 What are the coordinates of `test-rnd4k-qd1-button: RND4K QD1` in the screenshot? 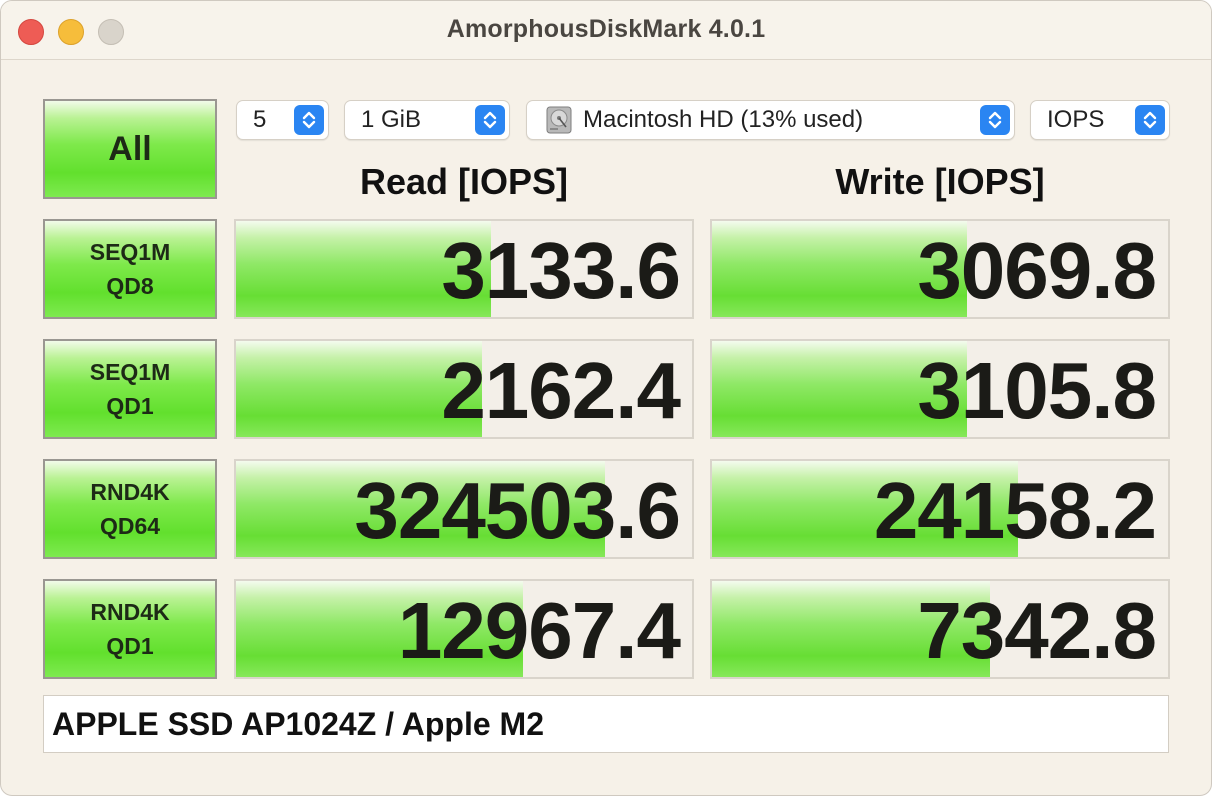 It's located at (130, 629).